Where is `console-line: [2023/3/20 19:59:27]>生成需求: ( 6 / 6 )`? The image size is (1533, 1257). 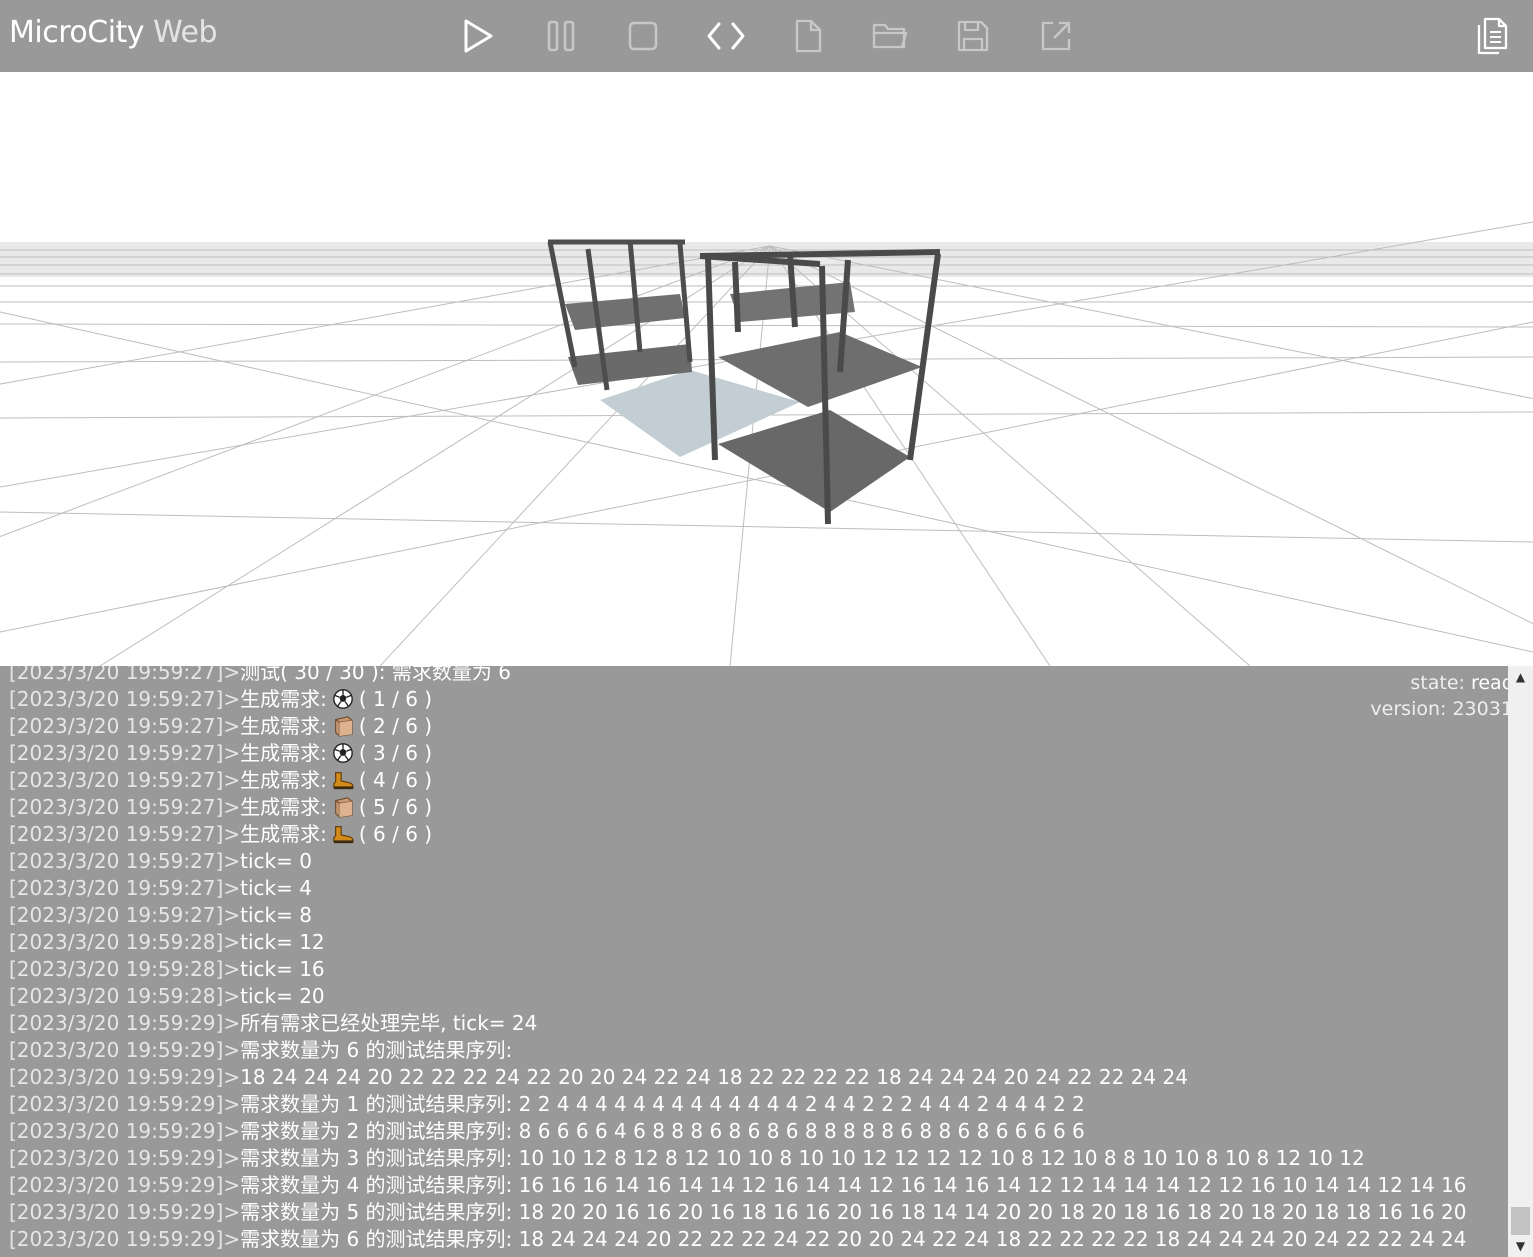
console-line: [2023/3/20 19:59:27]>生成需求: ( 6 / 6 ) is located at coordinates (754, 834).